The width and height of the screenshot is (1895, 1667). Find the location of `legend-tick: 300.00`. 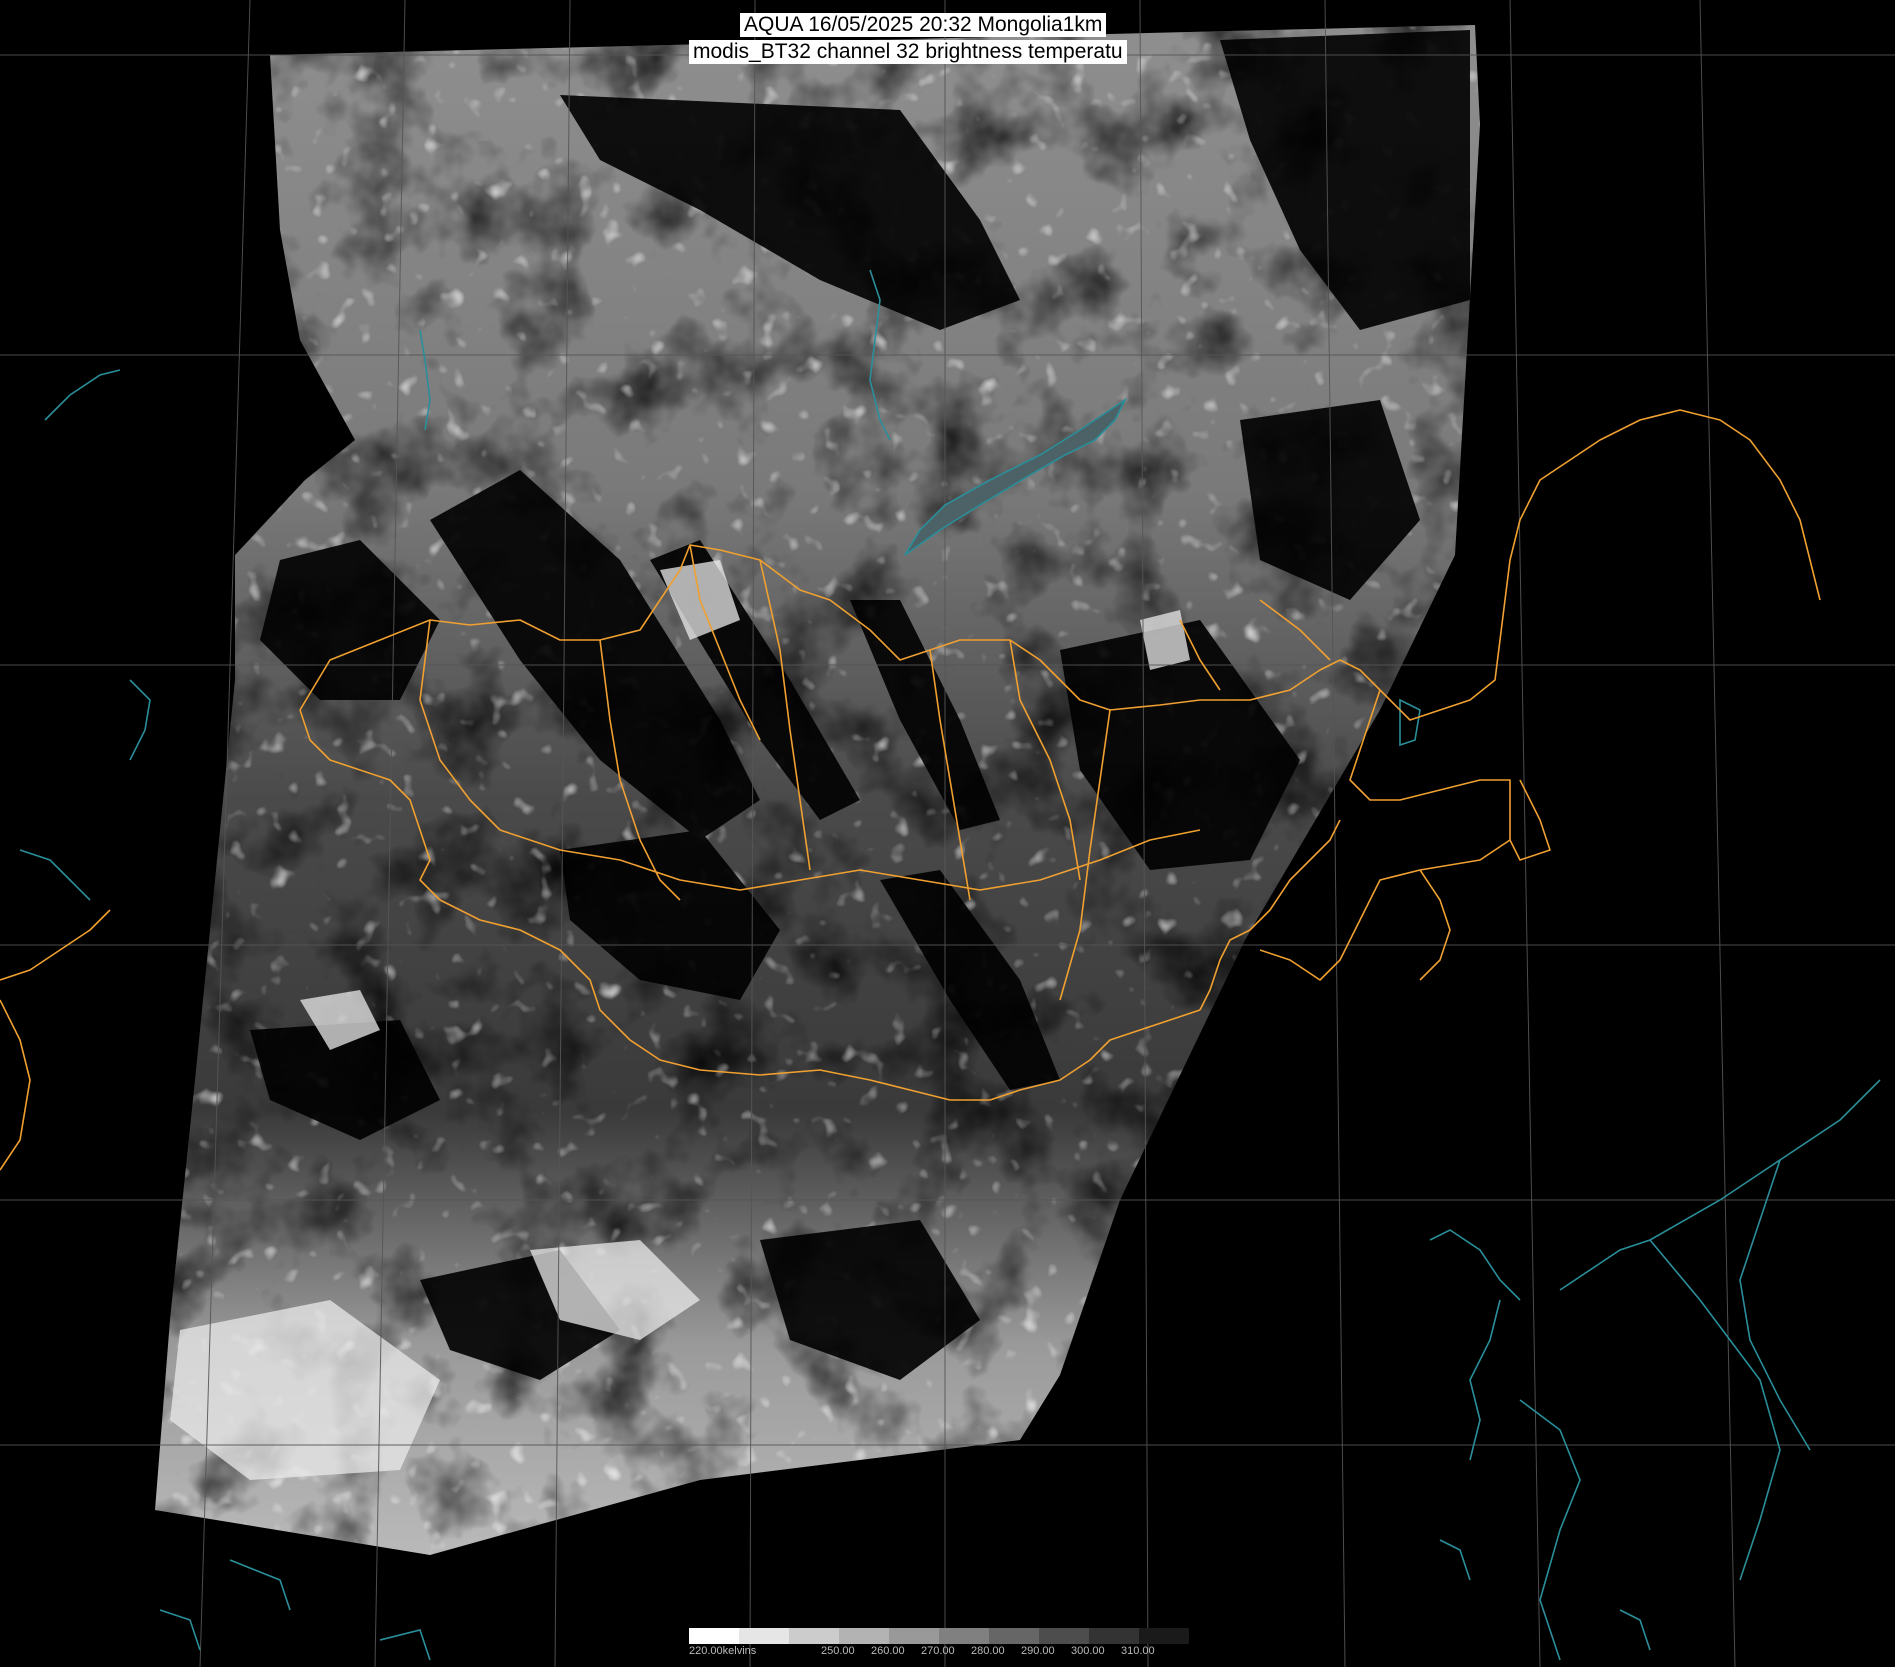

legend-tick: 300.00 is located at coordinates (1088, 1651).